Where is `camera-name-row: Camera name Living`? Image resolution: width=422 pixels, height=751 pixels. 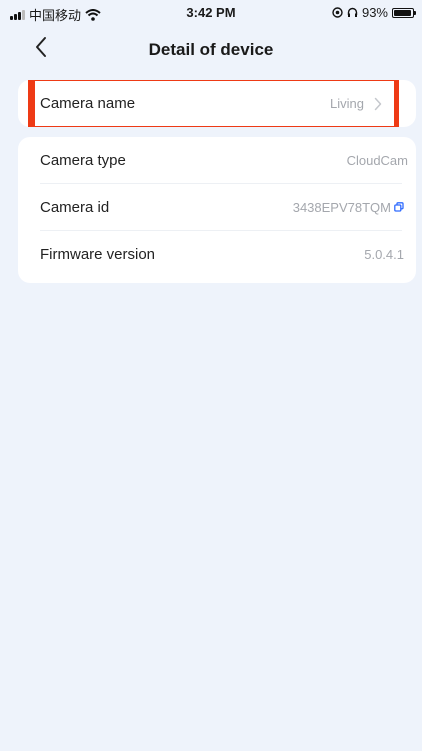
camera-name-row: Camera name Living is located at coordinates (213, 103).